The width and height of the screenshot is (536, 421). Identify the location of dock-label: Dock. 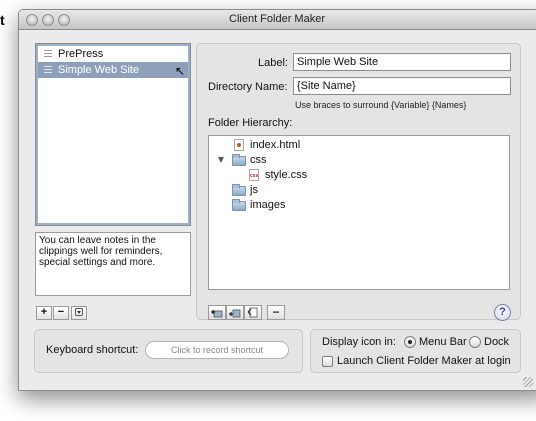
(497, 342).